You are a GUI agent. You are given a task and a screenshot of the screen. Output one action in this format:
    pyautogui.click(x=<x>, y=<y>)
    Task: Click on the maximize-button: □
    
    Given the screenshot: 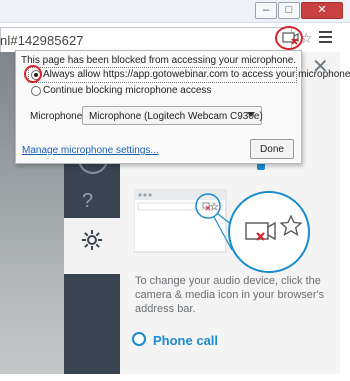 What is the action you would take?
    pyautogui.click(x=289, y=10)
    